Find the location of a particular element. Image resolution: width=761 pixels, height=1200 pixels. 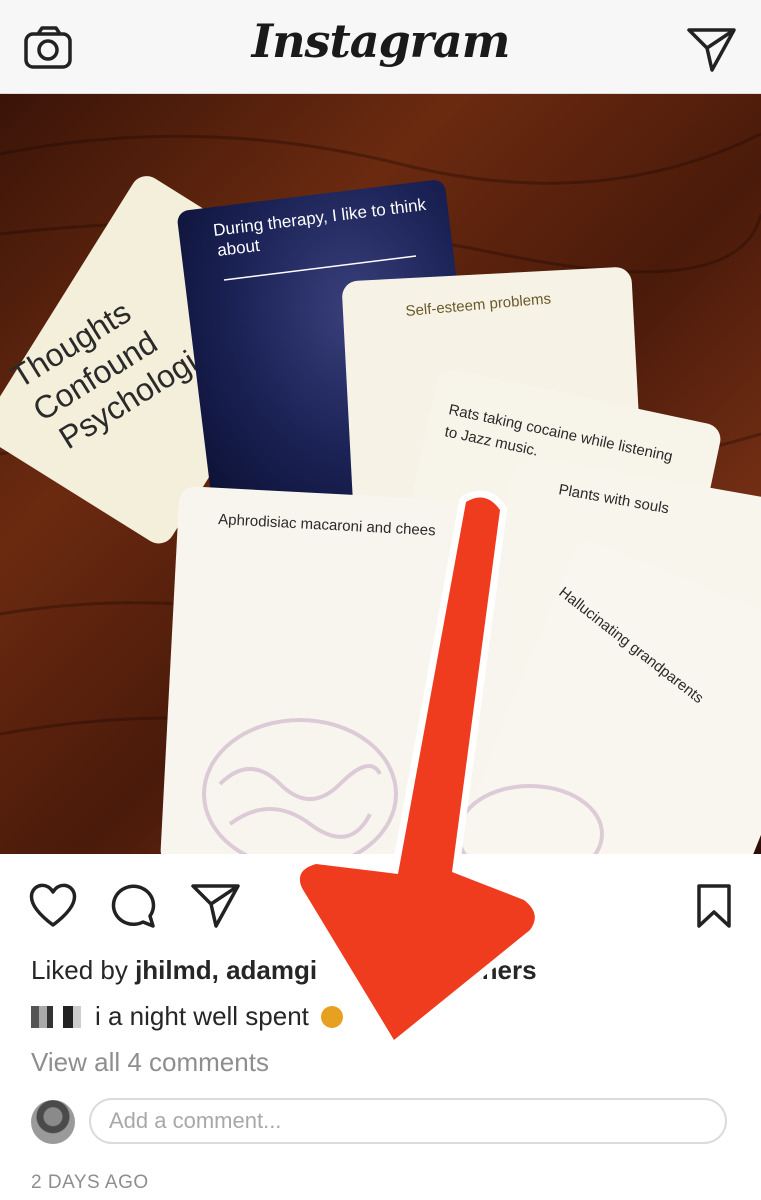

post-actions-bar is located at coordinates (380, 904).